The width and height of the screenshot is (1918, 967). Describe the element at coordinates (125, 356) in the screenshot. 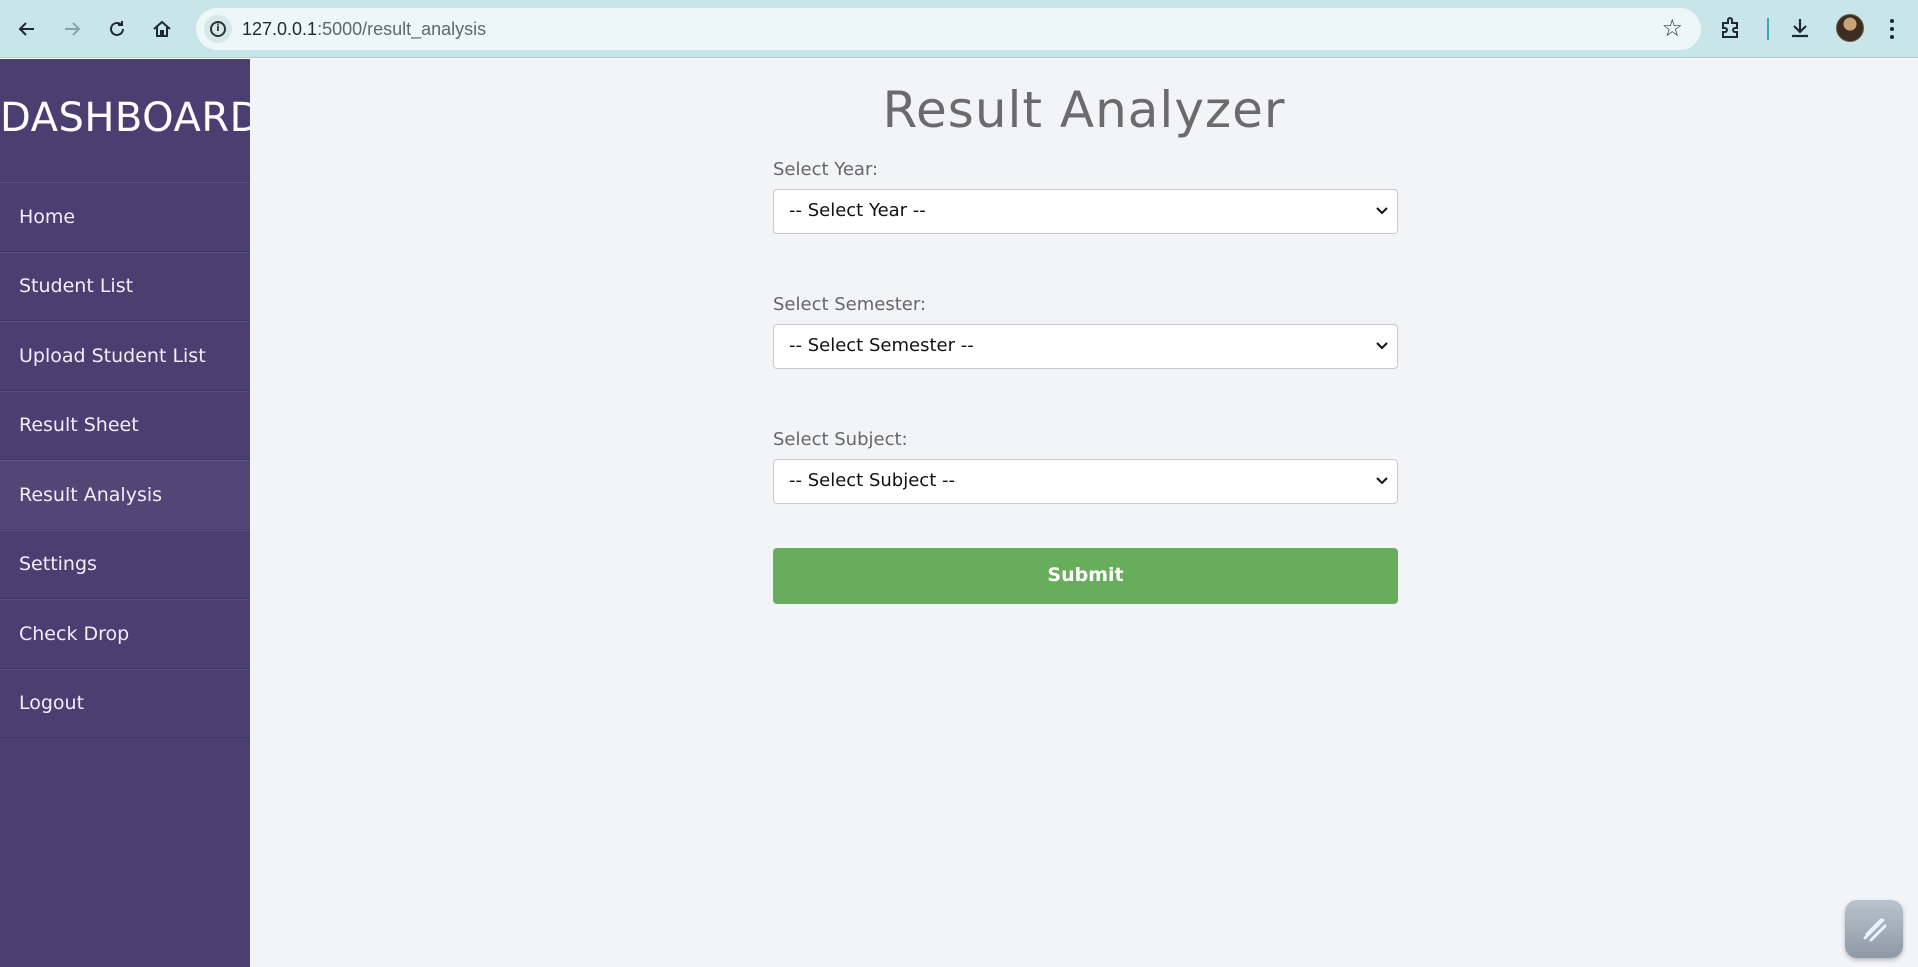

I see `sidebar-item-upload-student-list: Upload Student List` at that location.